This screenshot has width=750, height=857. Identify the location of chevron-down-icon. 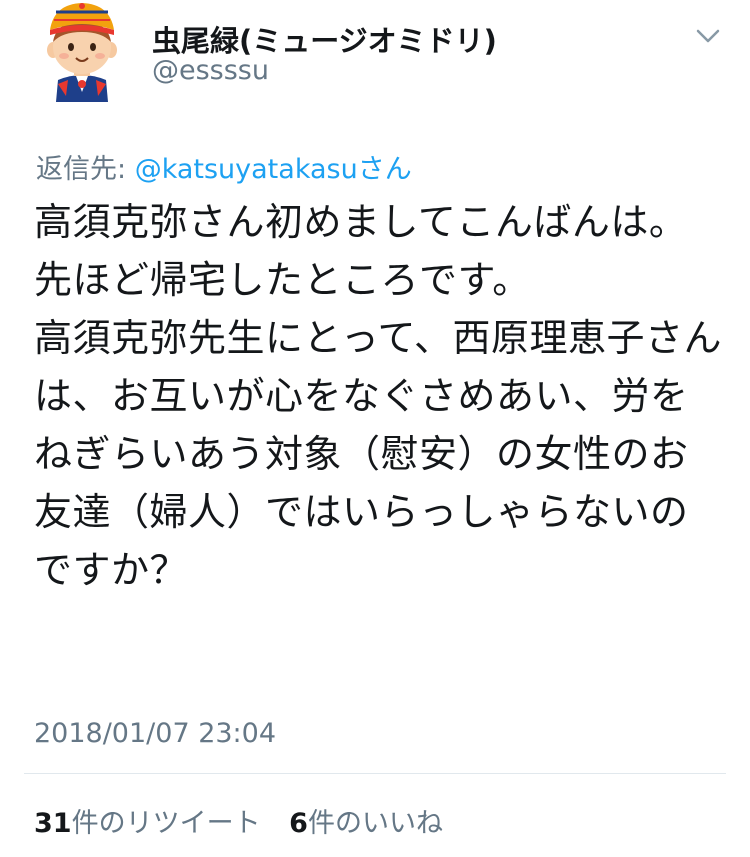
(708, 36).